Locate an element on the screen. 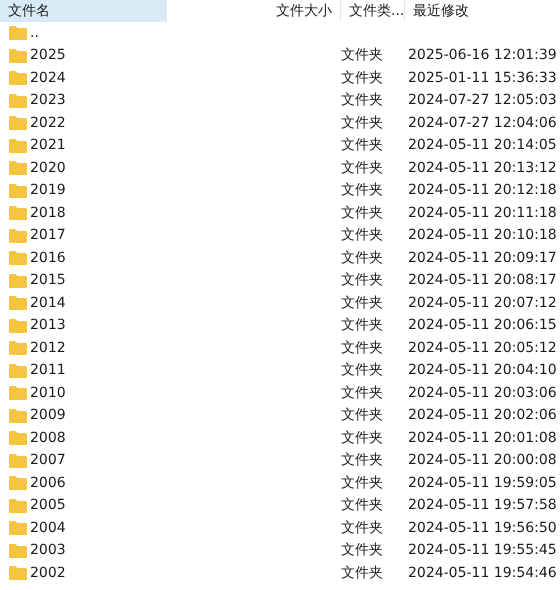 Image resolution: width=560 pixels, height=590 pixels. folder-name: 2022 is located at coordinates (48, 123).